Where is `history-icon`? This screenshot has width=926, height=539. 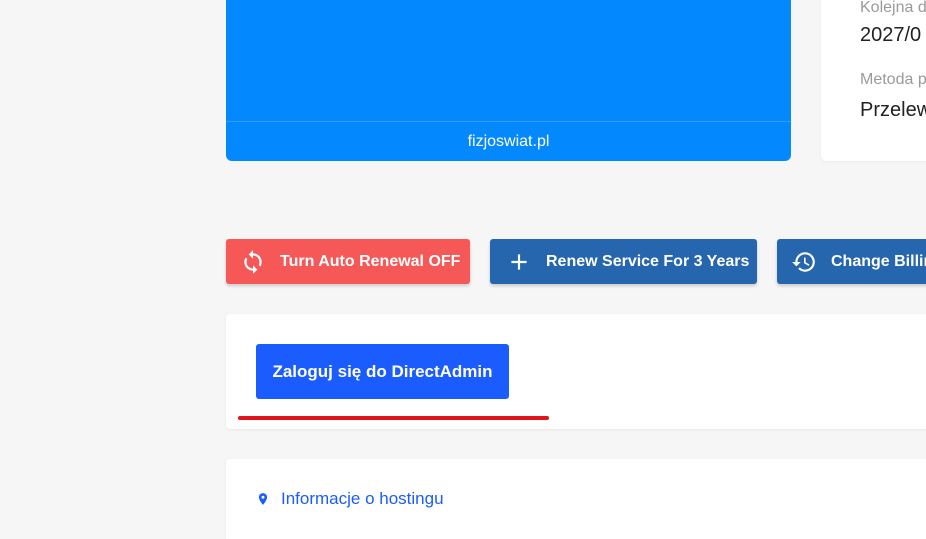
history-icon is located at coordinates (804, 262).